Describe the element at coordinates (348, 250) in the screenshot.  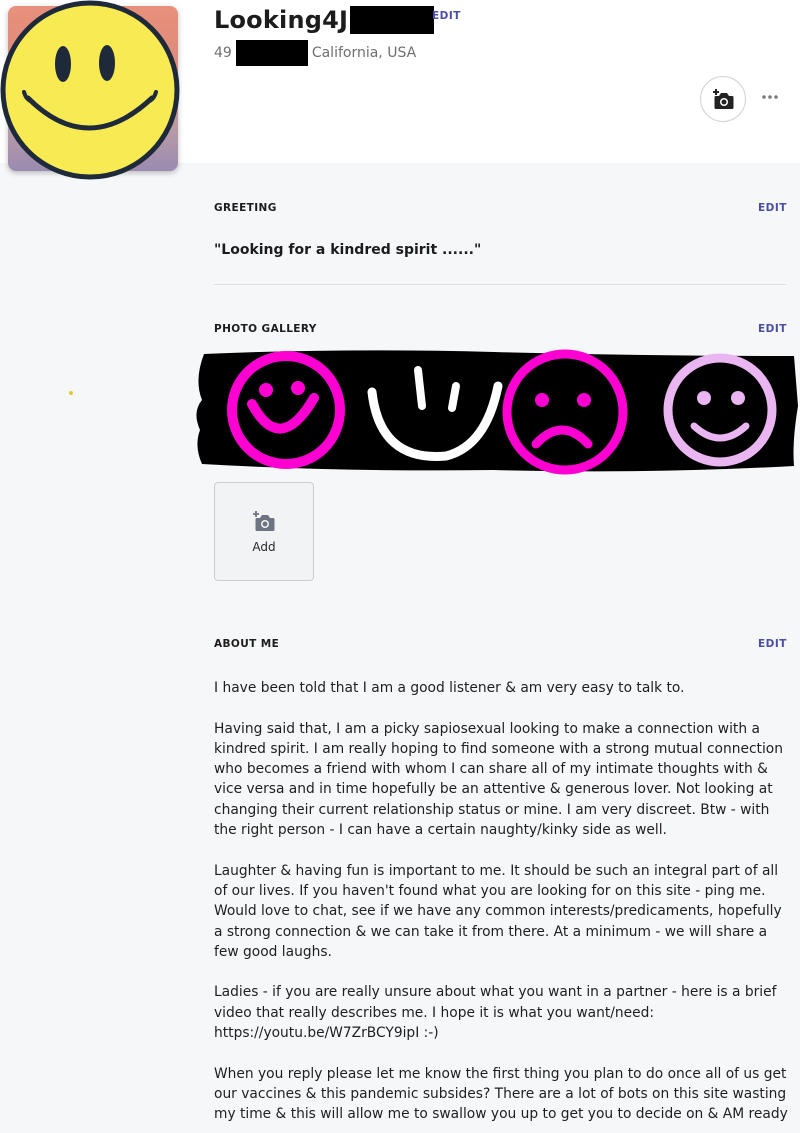
I see `greeting-text: "Looking for a kindred spirit ......"` at that location.